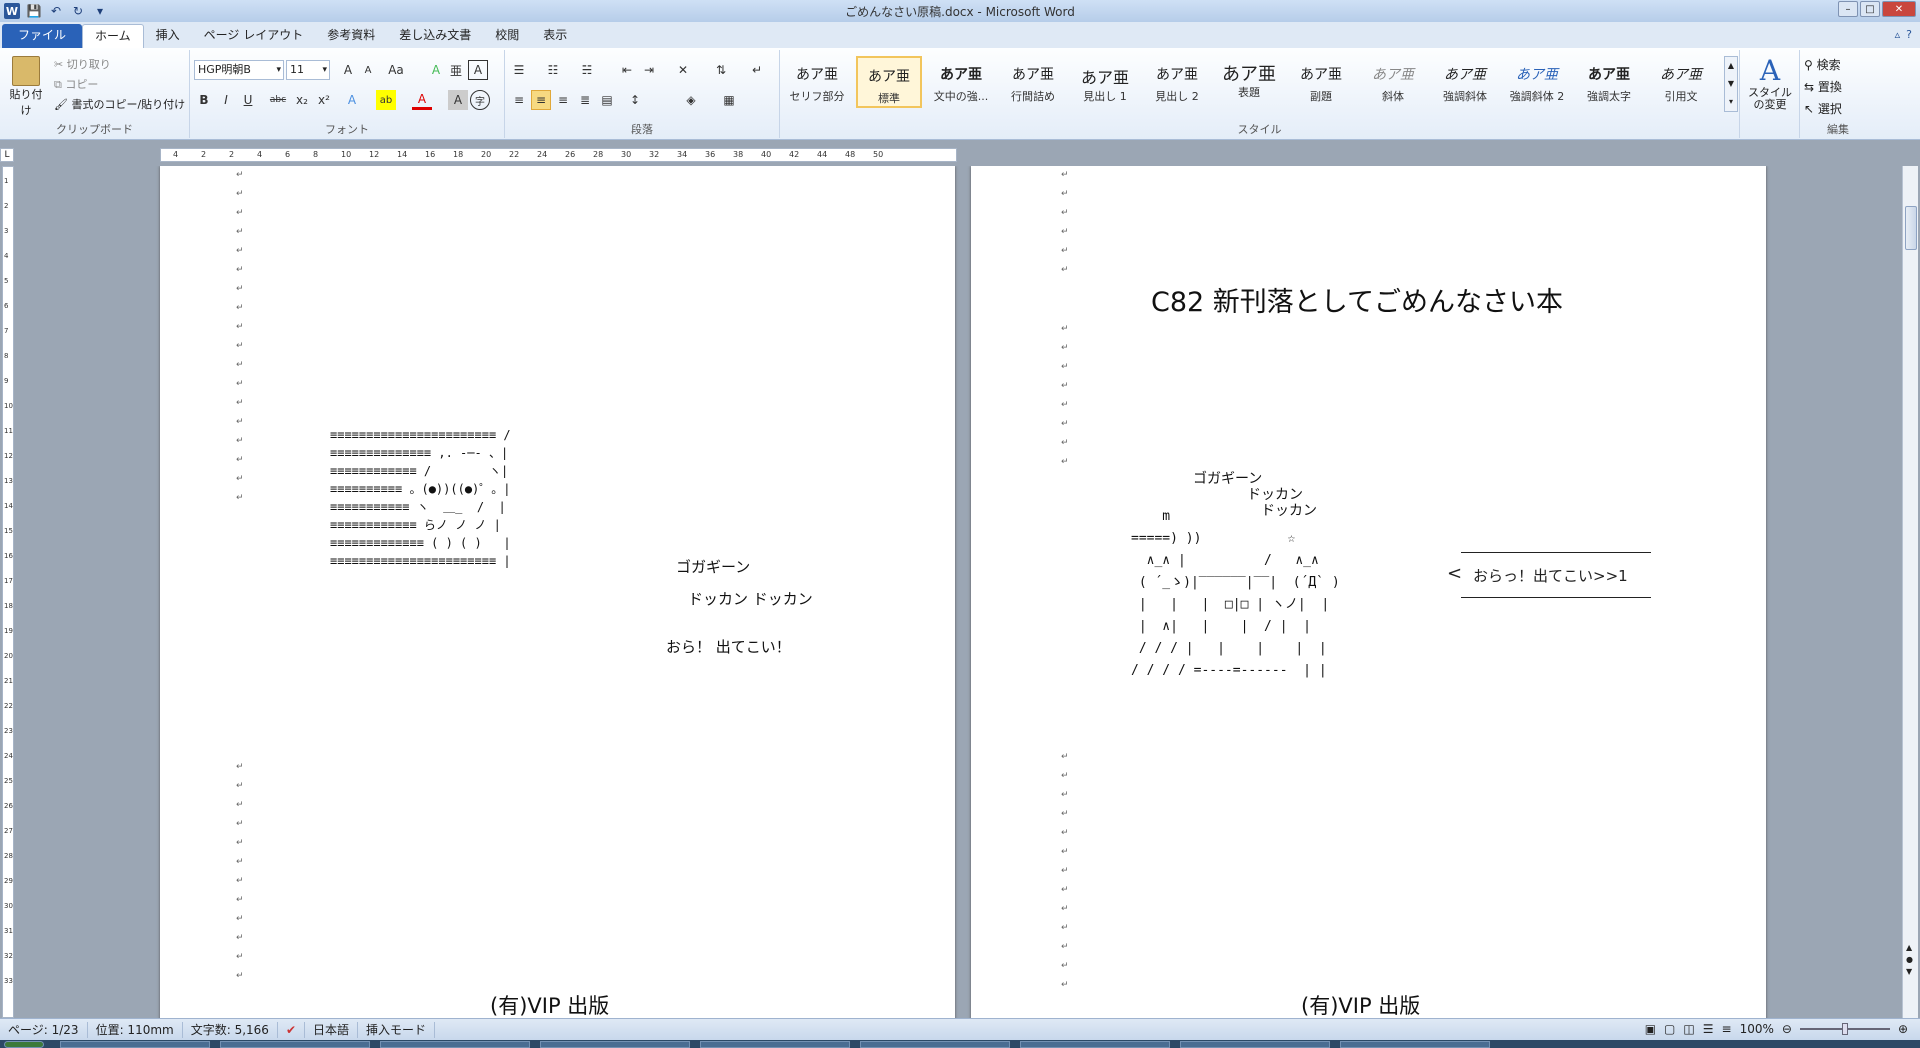 Image resolution: width=1920 pixels, height=1048 pixels. Describe the element at coordinates (436, 70) in the screenshot. I see `clear-format-icon: A` at that location.